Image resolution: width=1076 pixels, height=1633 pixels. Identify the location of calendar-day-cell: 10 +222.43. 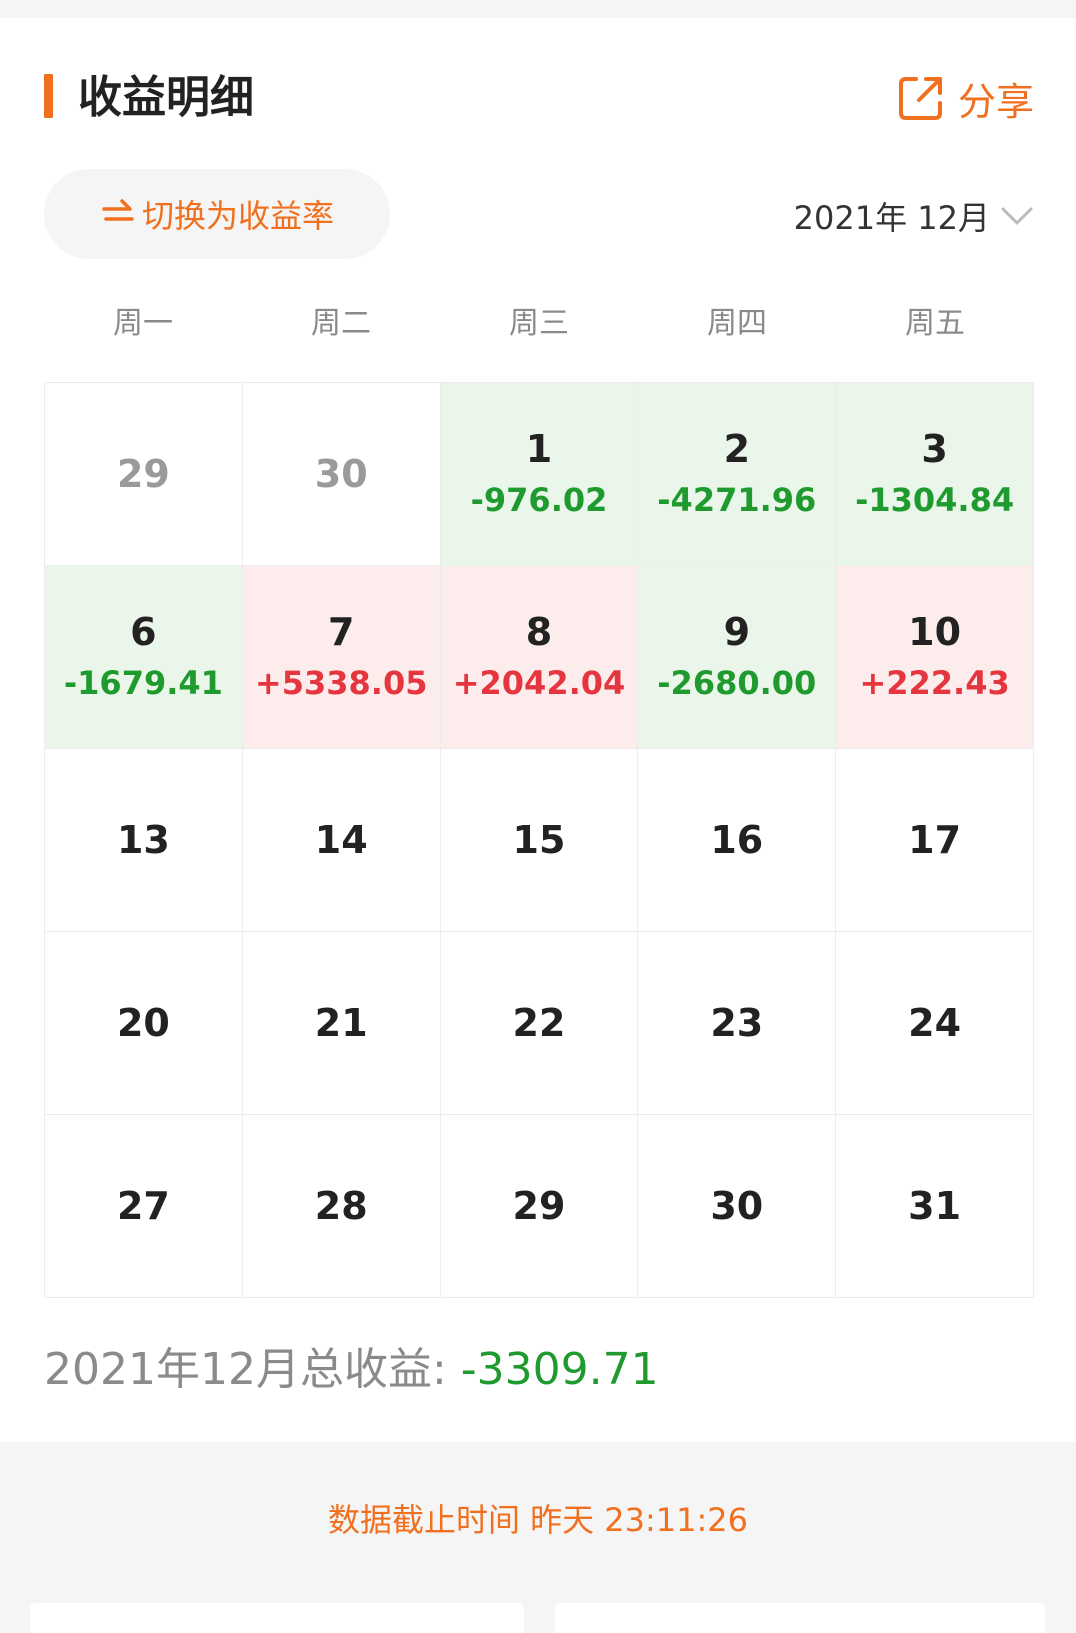
(935, 657).